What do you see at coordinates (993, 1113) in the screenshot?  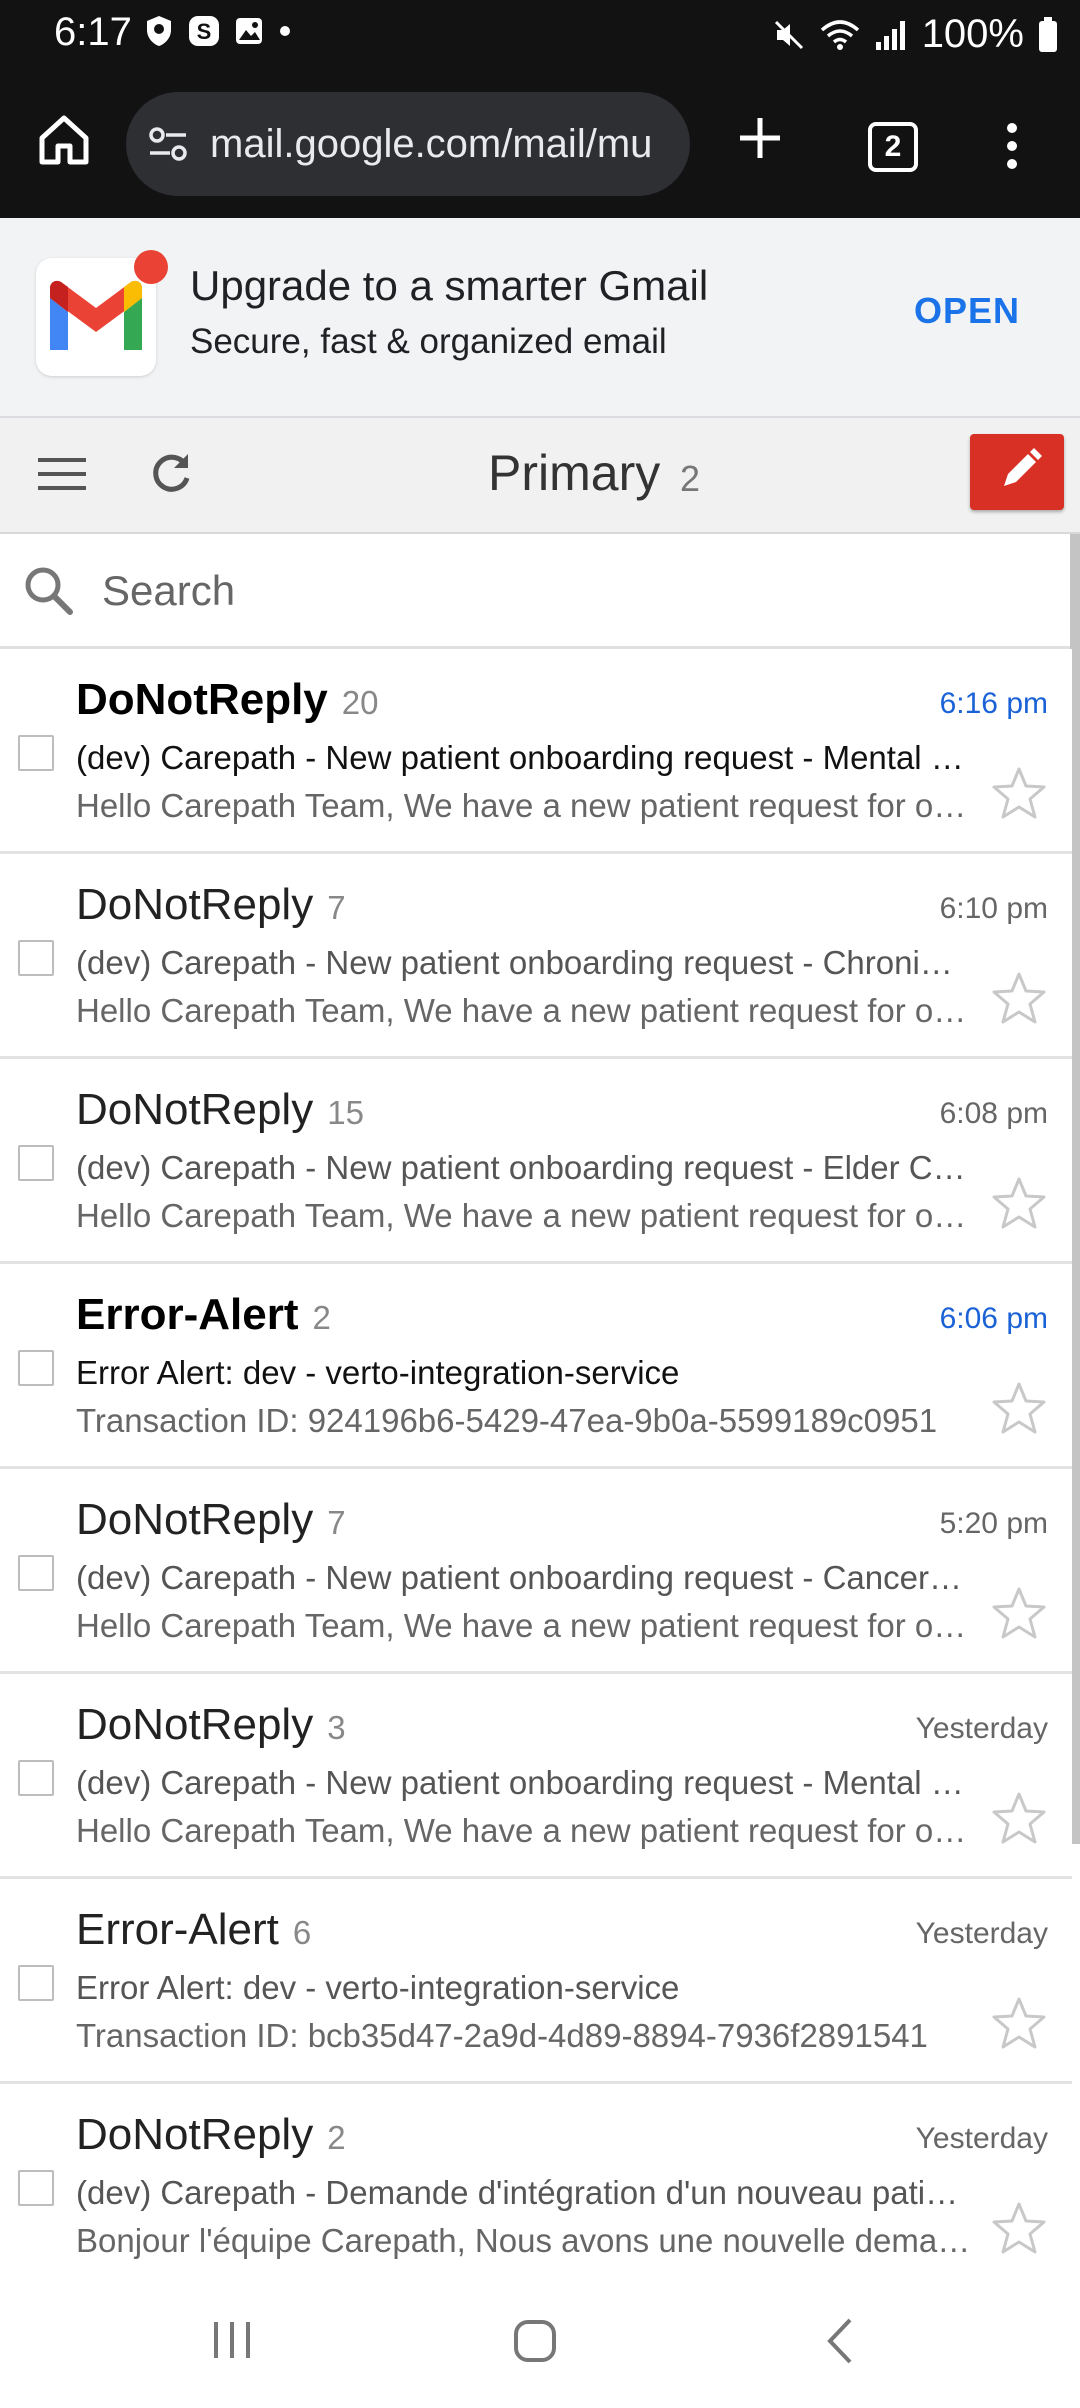 I see `message-time: 6:08 pm` at bounding box center [993, 1113].